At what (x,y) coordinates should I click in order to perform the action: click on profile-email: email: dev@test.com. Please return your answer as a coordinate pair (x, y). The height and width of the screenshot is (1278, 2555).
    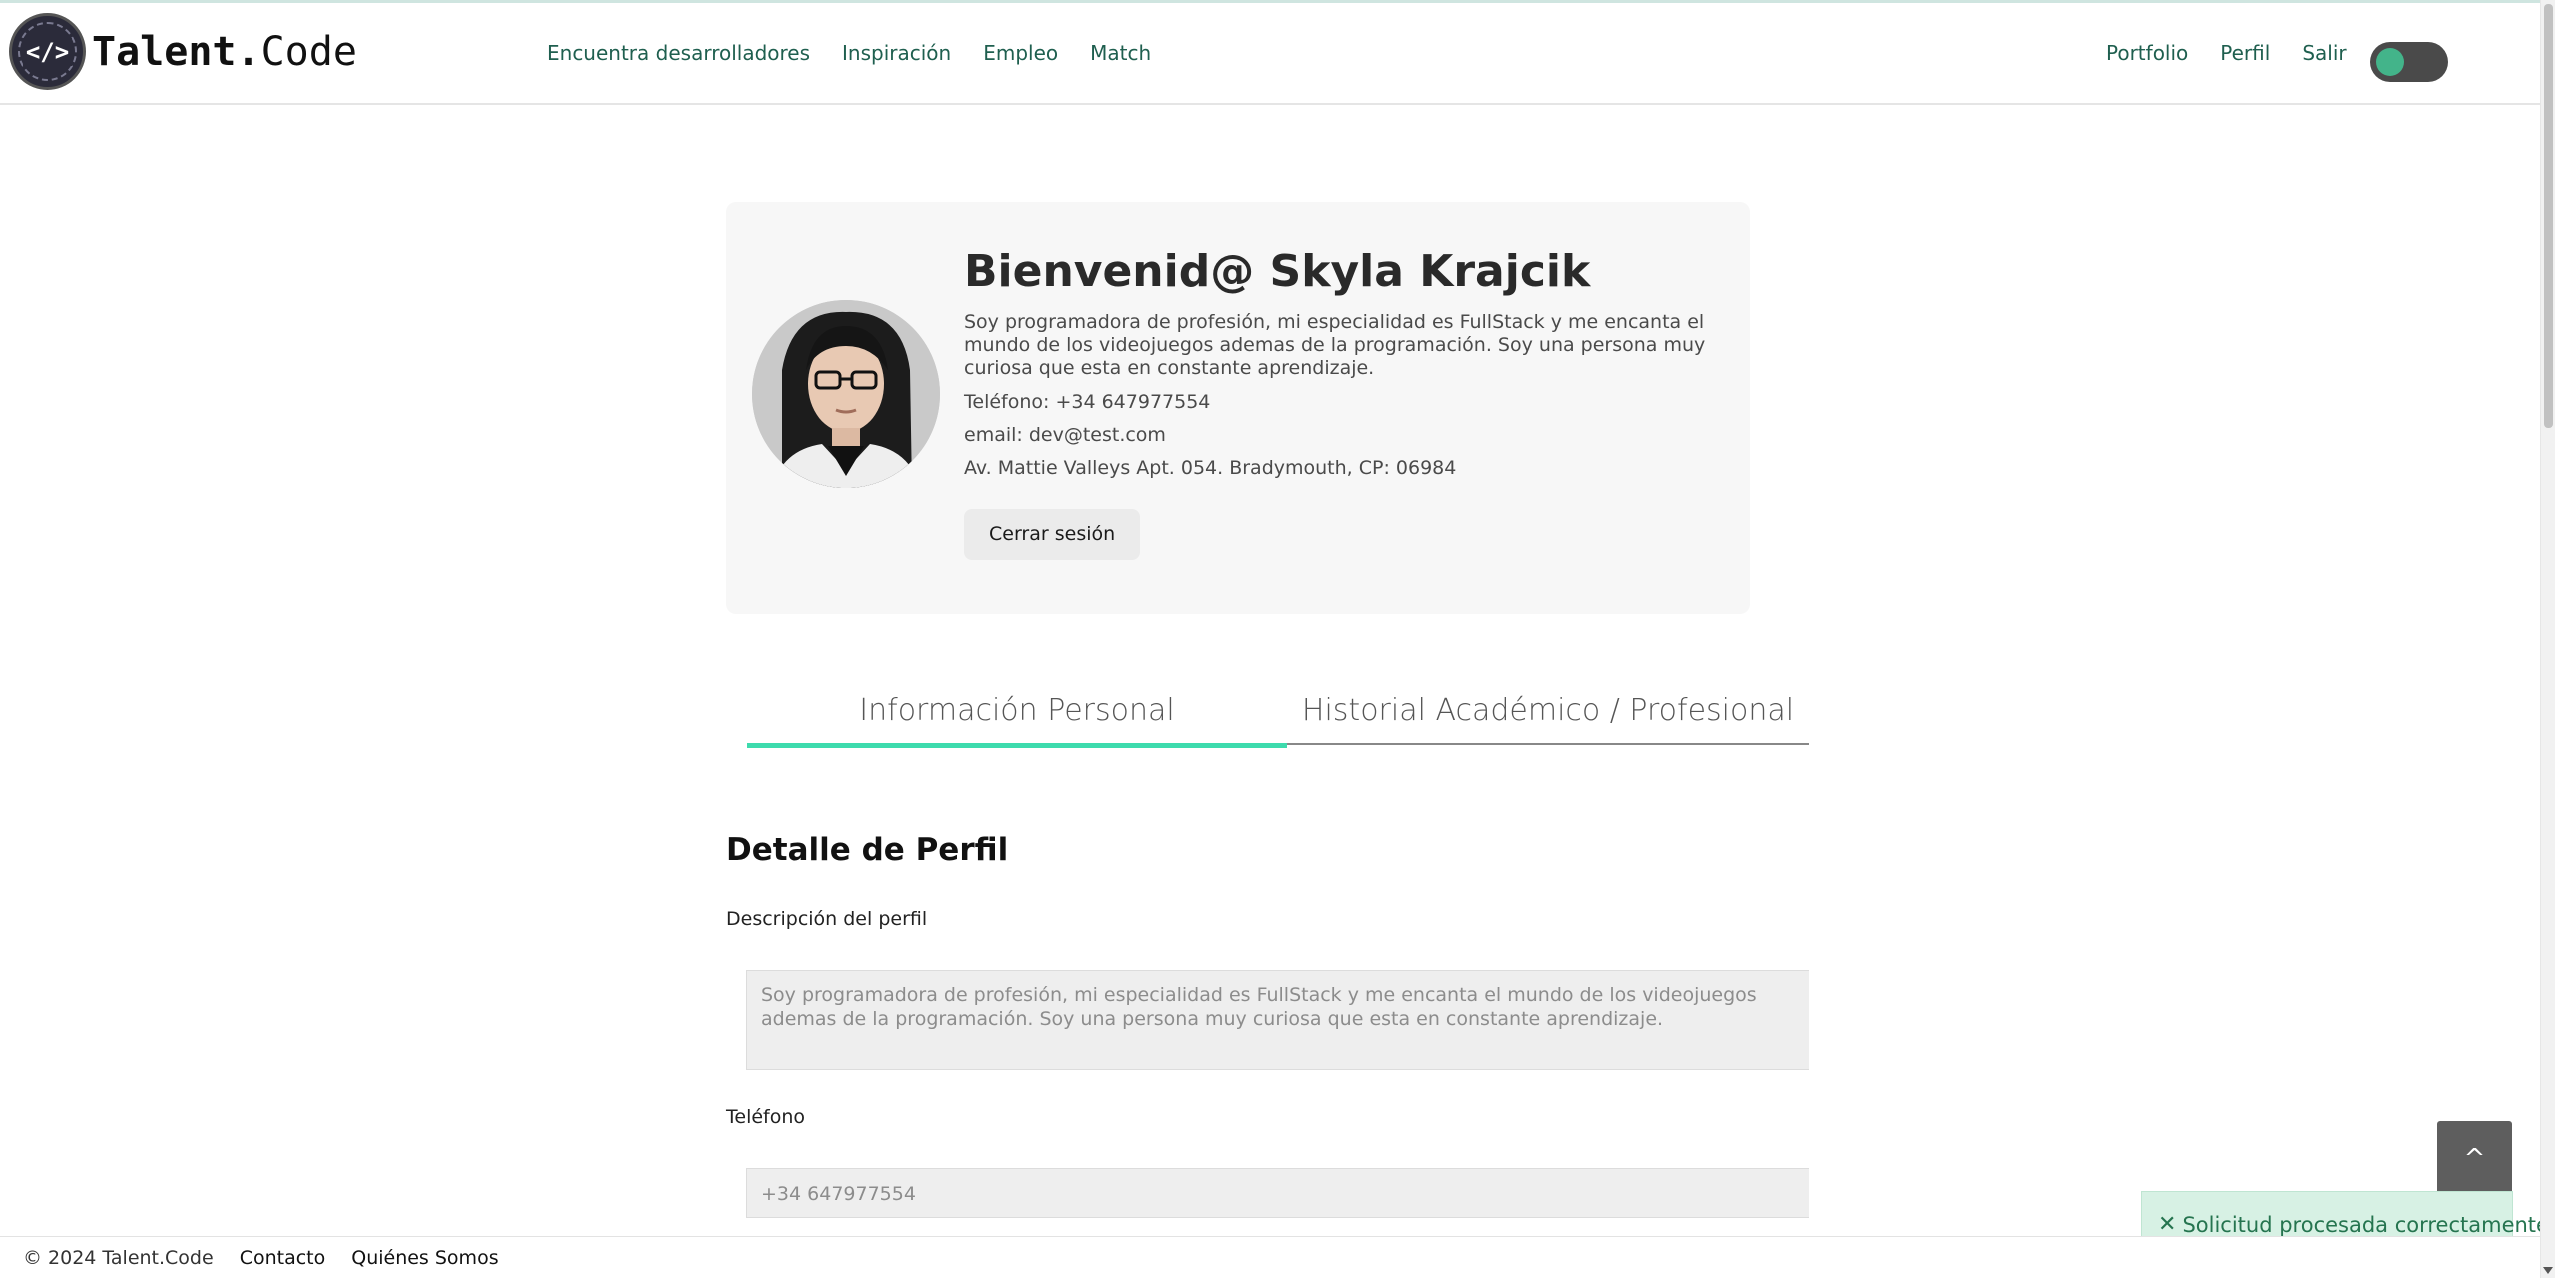
    Looking at the image, I should click on (1065, 435).